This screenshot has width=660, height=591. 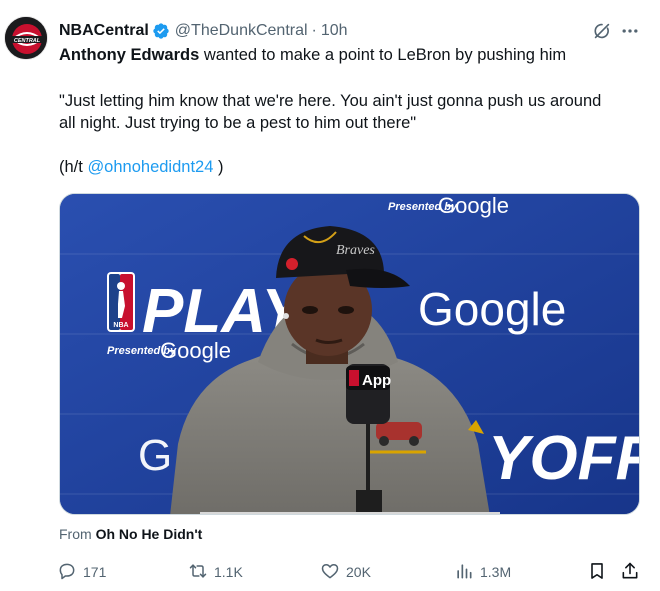 What do you see at coordinates (67, 572) in the screenshot?
I see `reply-icon` at bounding box center [67, 572].